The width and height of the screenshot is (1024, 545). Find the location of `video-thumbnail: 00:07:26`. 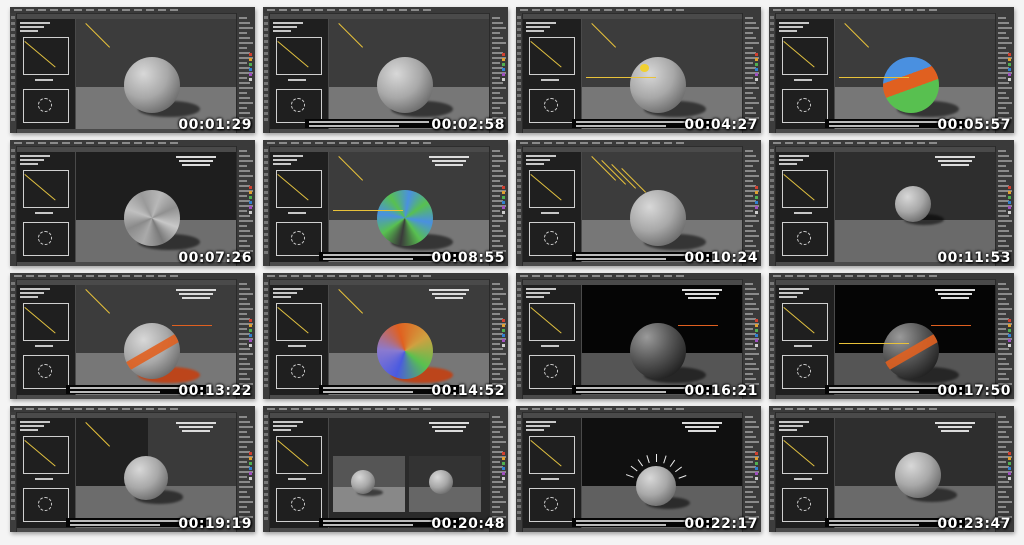

video-thumbnail: 00:07:26 is located at coordinates (132, 203).